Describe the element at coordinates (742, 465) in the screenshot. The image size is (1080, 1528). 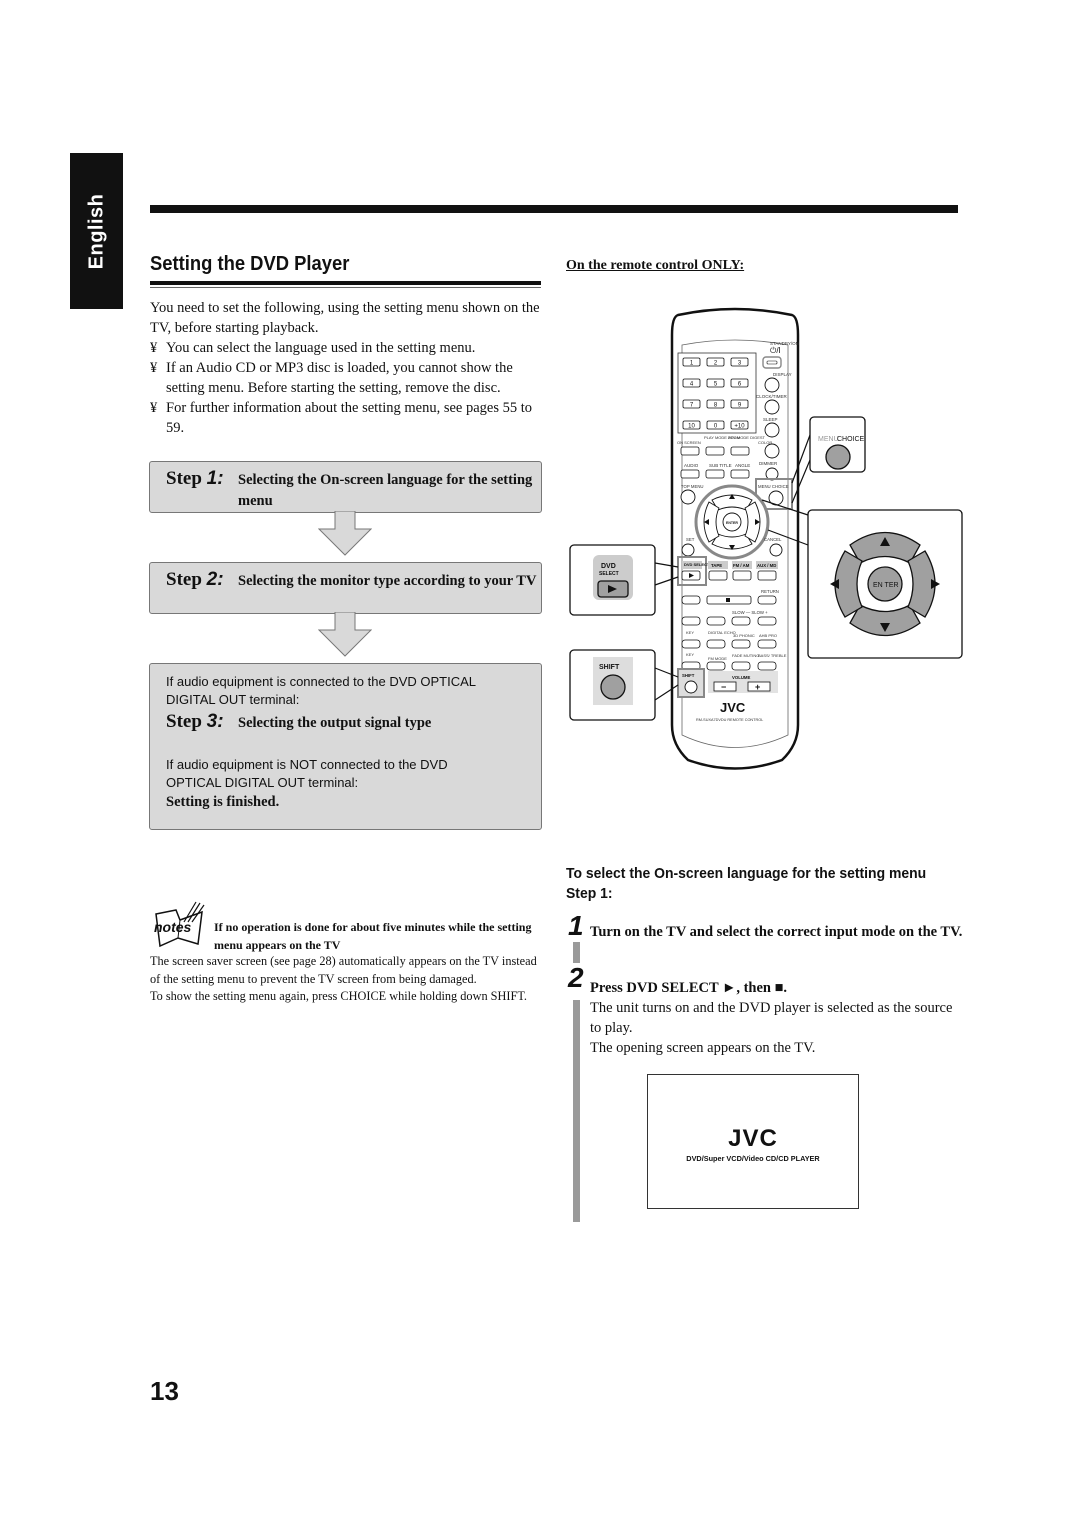
I see `angle-label: ANGLE` at that location.